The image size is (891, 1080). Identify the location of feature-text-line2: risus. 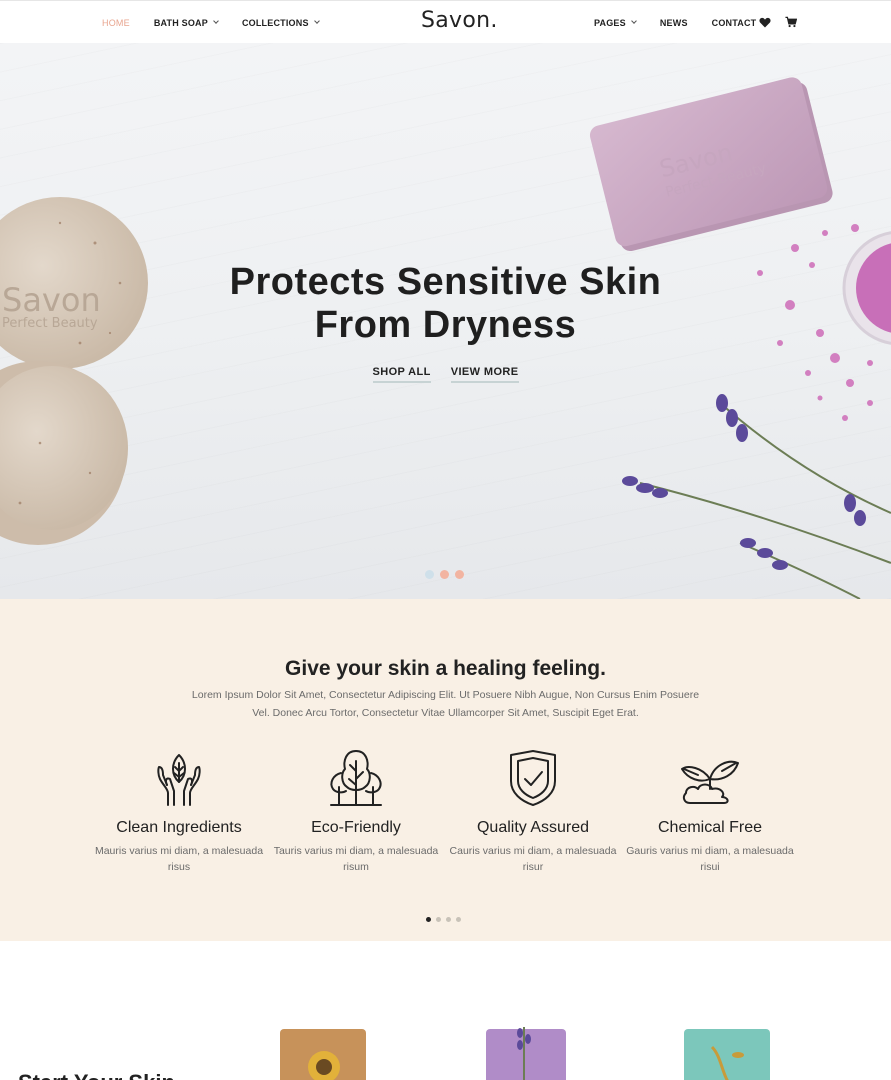
(179, 867).